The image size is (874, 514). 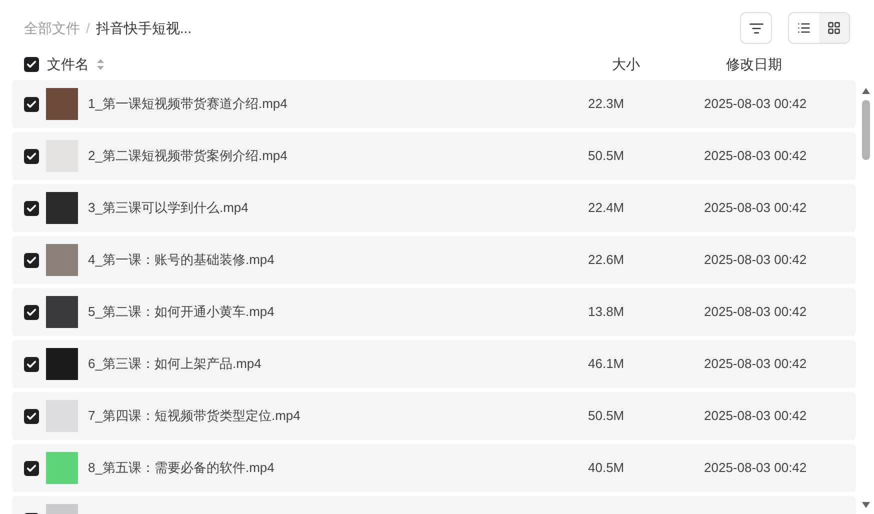 What do you see at coordinates (866, 505) in the screenshot?
I see `scroll-down-icon` at bounding box center [866, 505].